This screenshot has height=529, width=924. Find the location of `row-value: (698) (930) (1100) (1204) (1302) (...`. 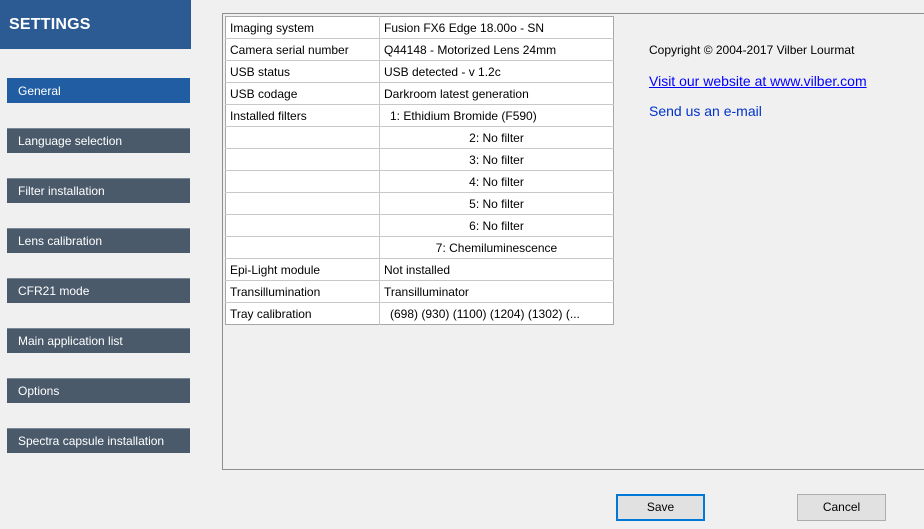

row-value: (698) (930) (1100) (1204) (1302) (... is located at coordinates (485, 313).